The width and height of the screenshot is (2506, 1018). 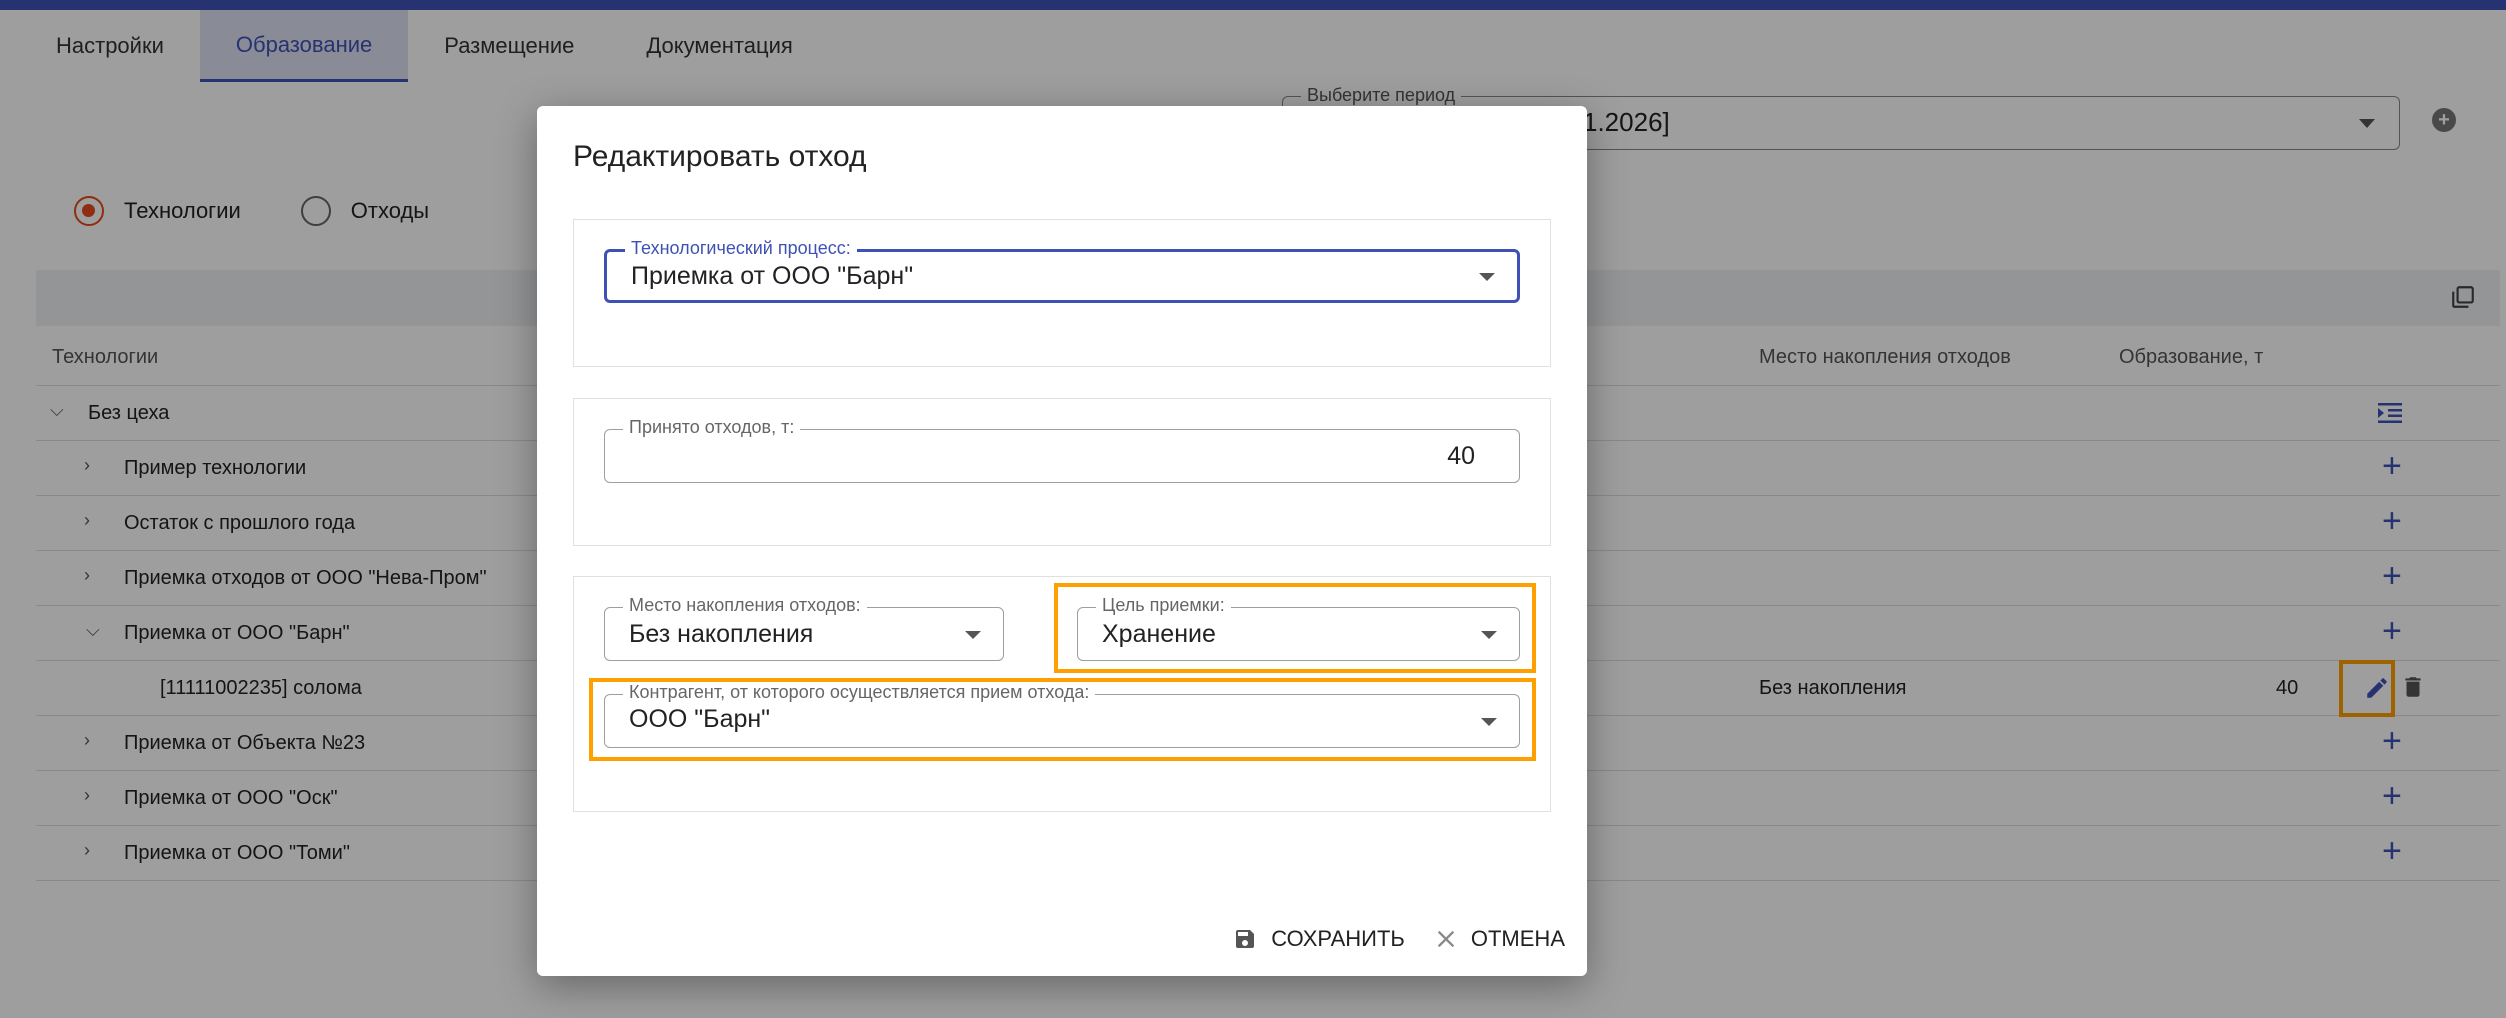 I want to click on save-label: СОХРАНИТЬ, so click(x=1338, y=938).